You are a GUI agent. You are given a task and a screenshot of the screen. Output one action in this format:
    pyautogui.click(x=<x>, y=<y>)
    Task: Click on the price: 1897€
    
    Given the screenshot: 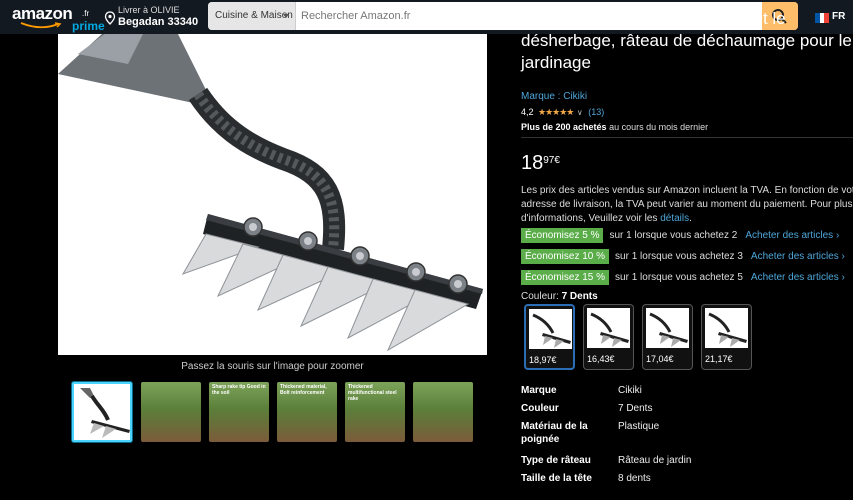 What is the action you would take?
    pyautogui.click(x=540, y=163)
    